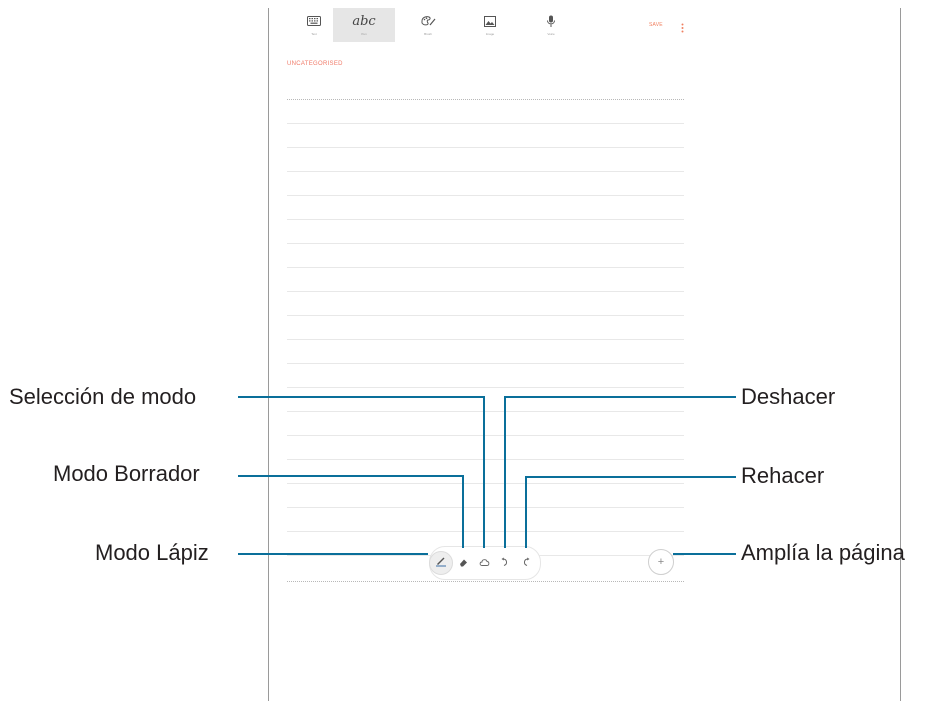  What do you see at coordinates (656, 25) in the screenshot?
I see `save-button: SAVE` at bounding box center [656, 25].